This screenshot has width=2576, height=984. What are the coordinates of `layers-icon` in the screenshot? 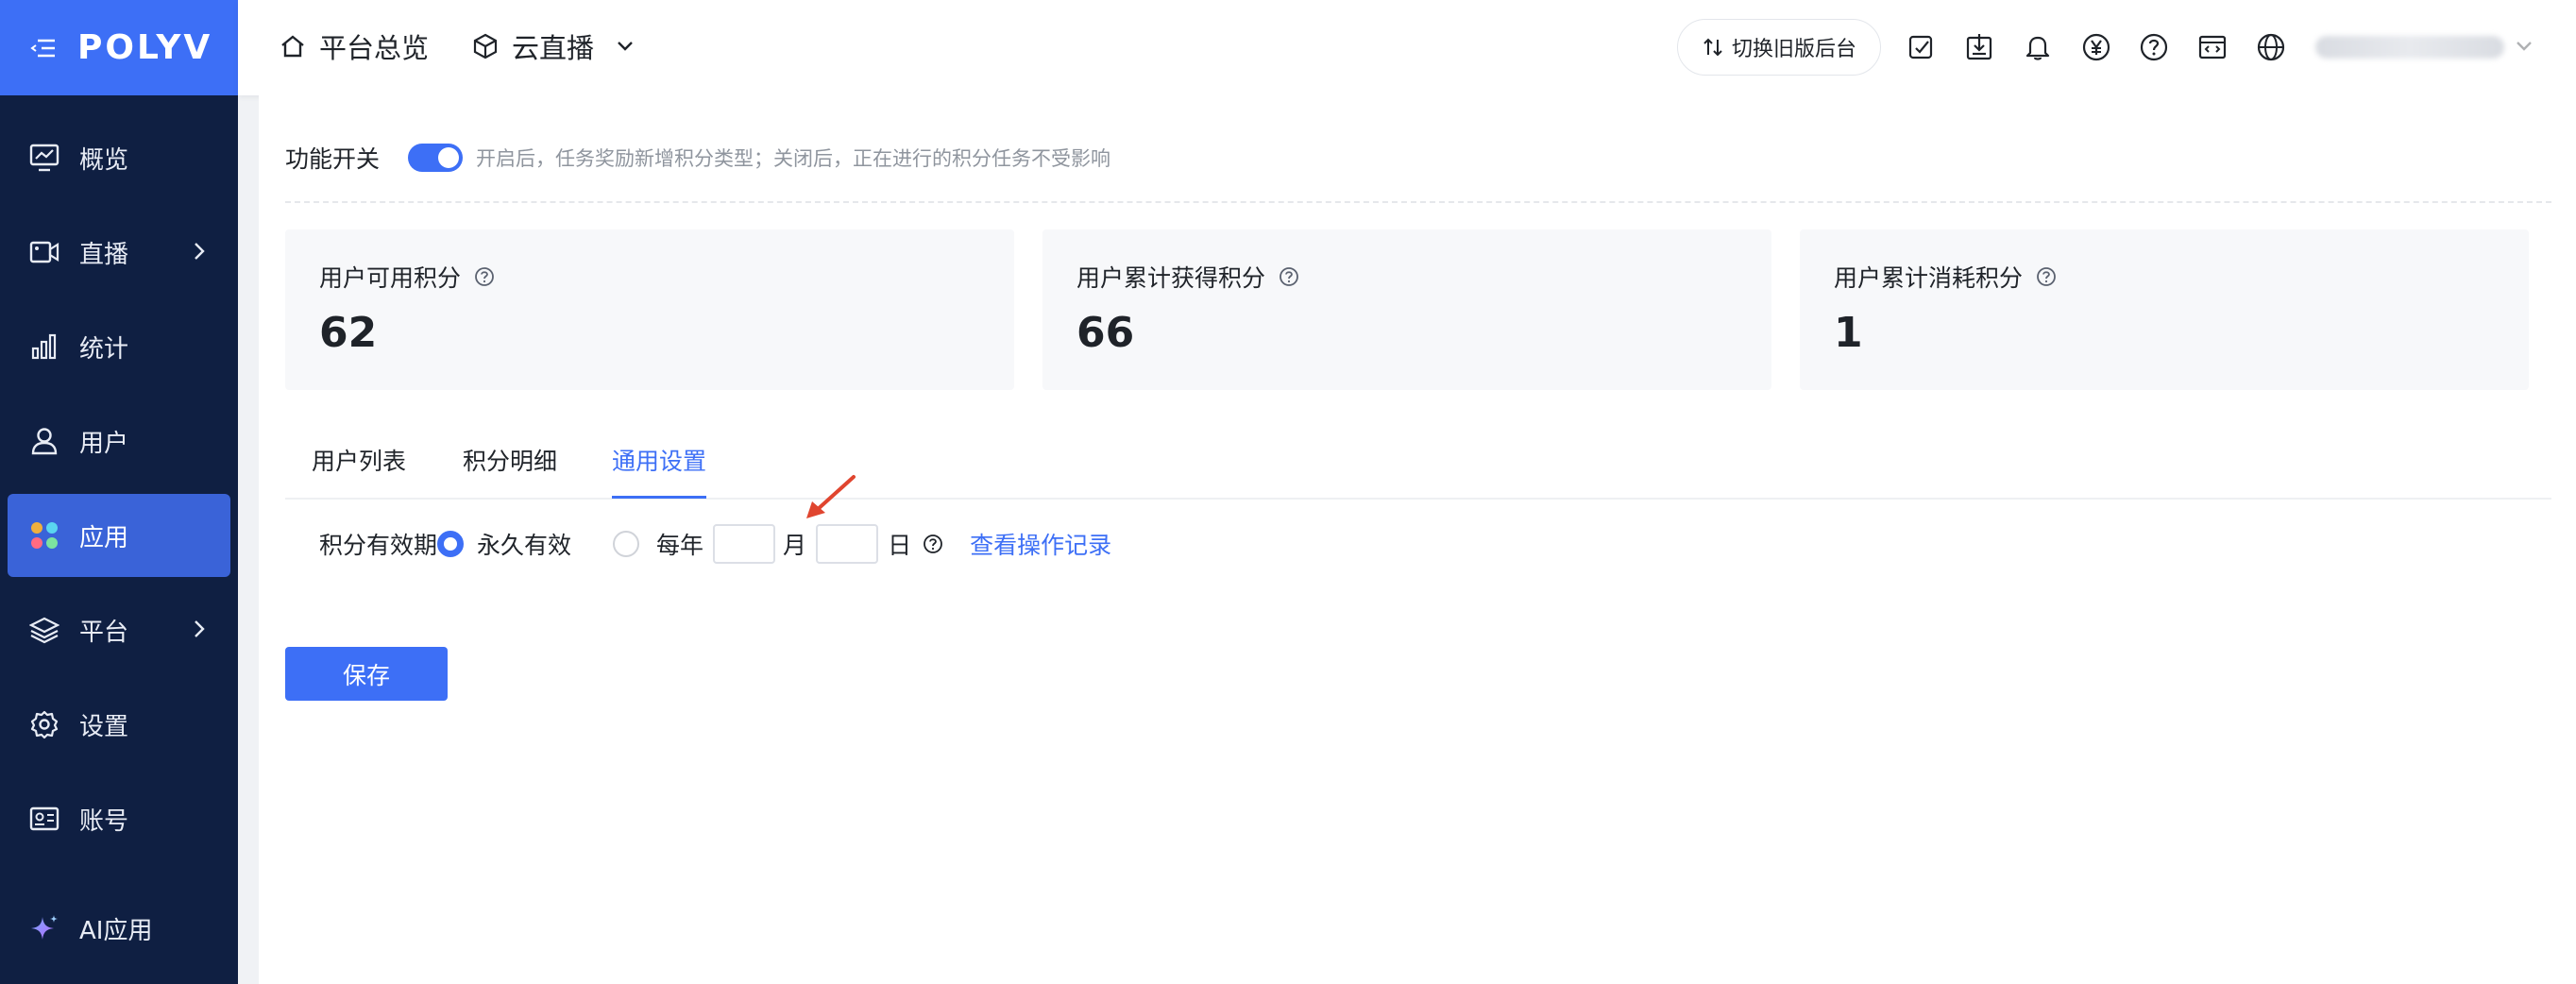 It's located at (44, 630).